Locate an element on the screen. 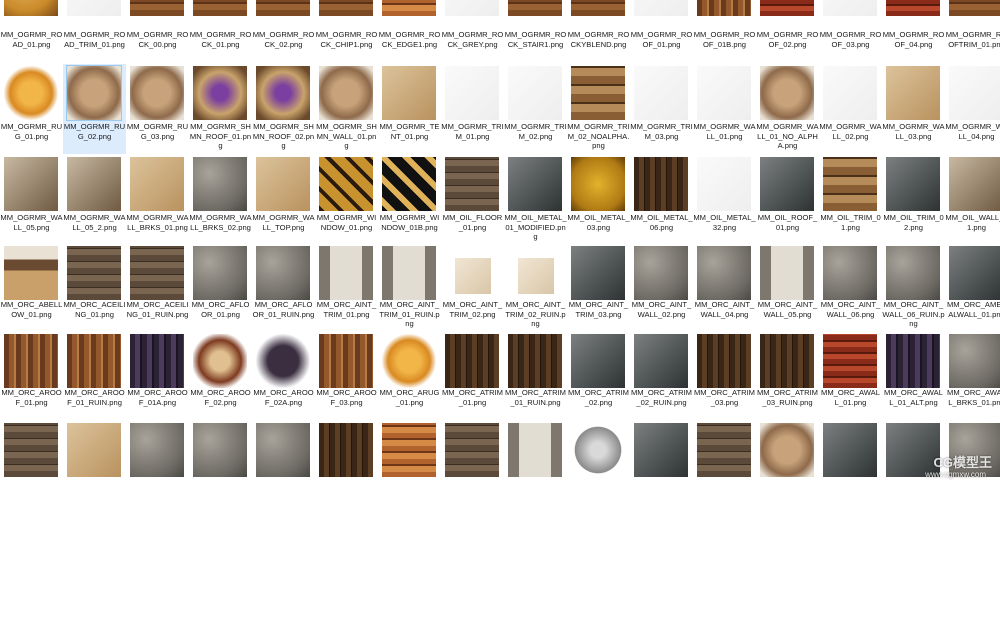 Image resolution: width=1000 pixels, height=632 pixels. file-name: MM_ORC_AROOF_02.png is located at coordinates (220, 397).